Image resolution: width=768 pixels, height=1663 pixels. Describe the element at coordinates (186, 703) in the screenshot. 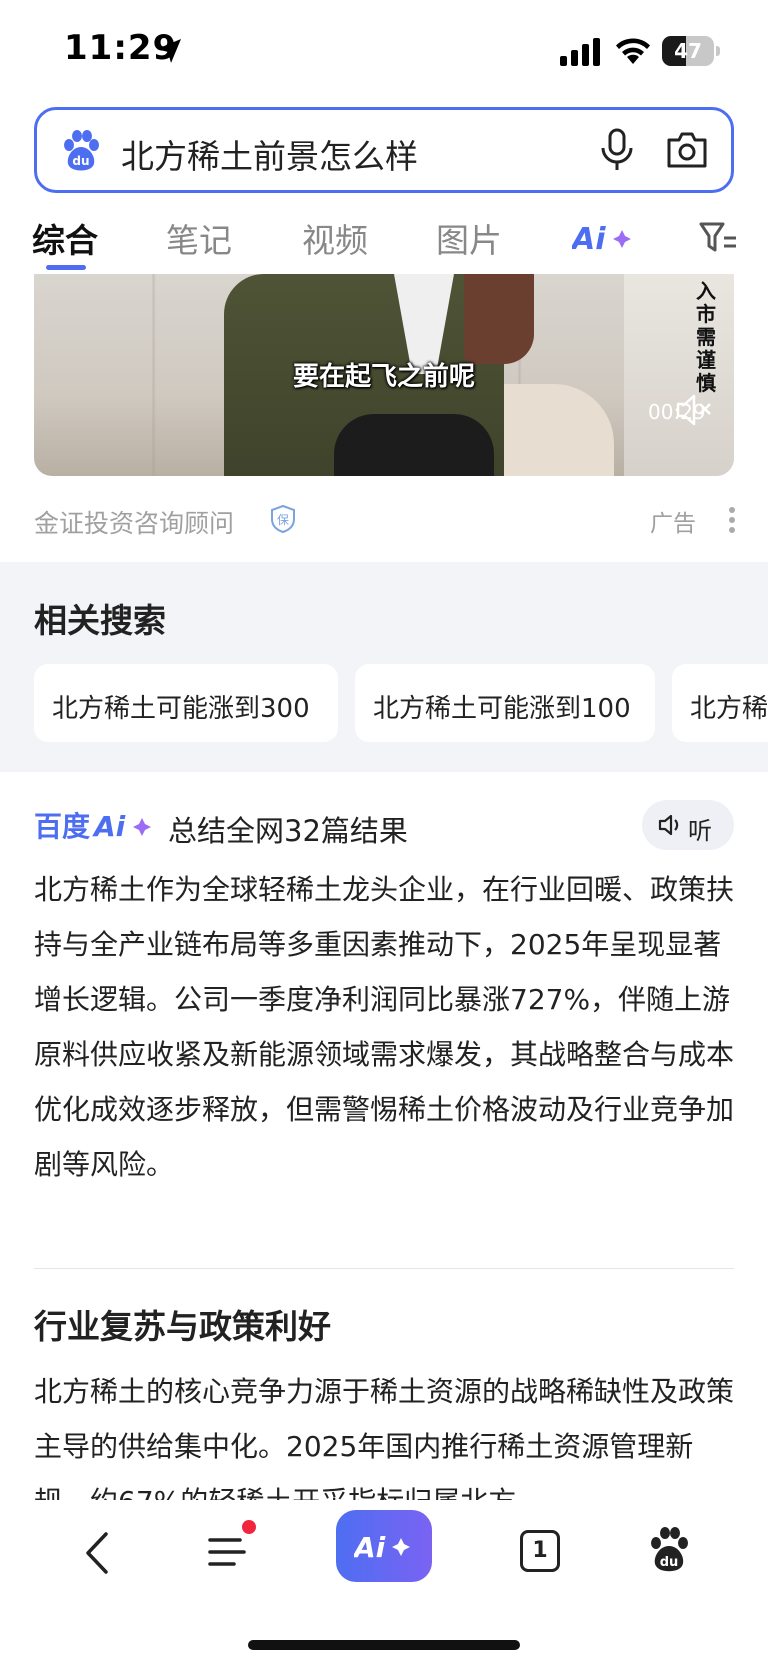

I see `related-chip: 北方稀土可能涨到300` at that location.